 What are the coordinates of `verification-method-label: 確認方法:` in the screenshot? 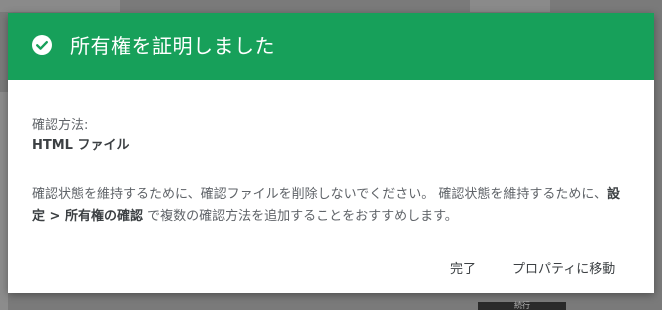 It's located at (60, 125).